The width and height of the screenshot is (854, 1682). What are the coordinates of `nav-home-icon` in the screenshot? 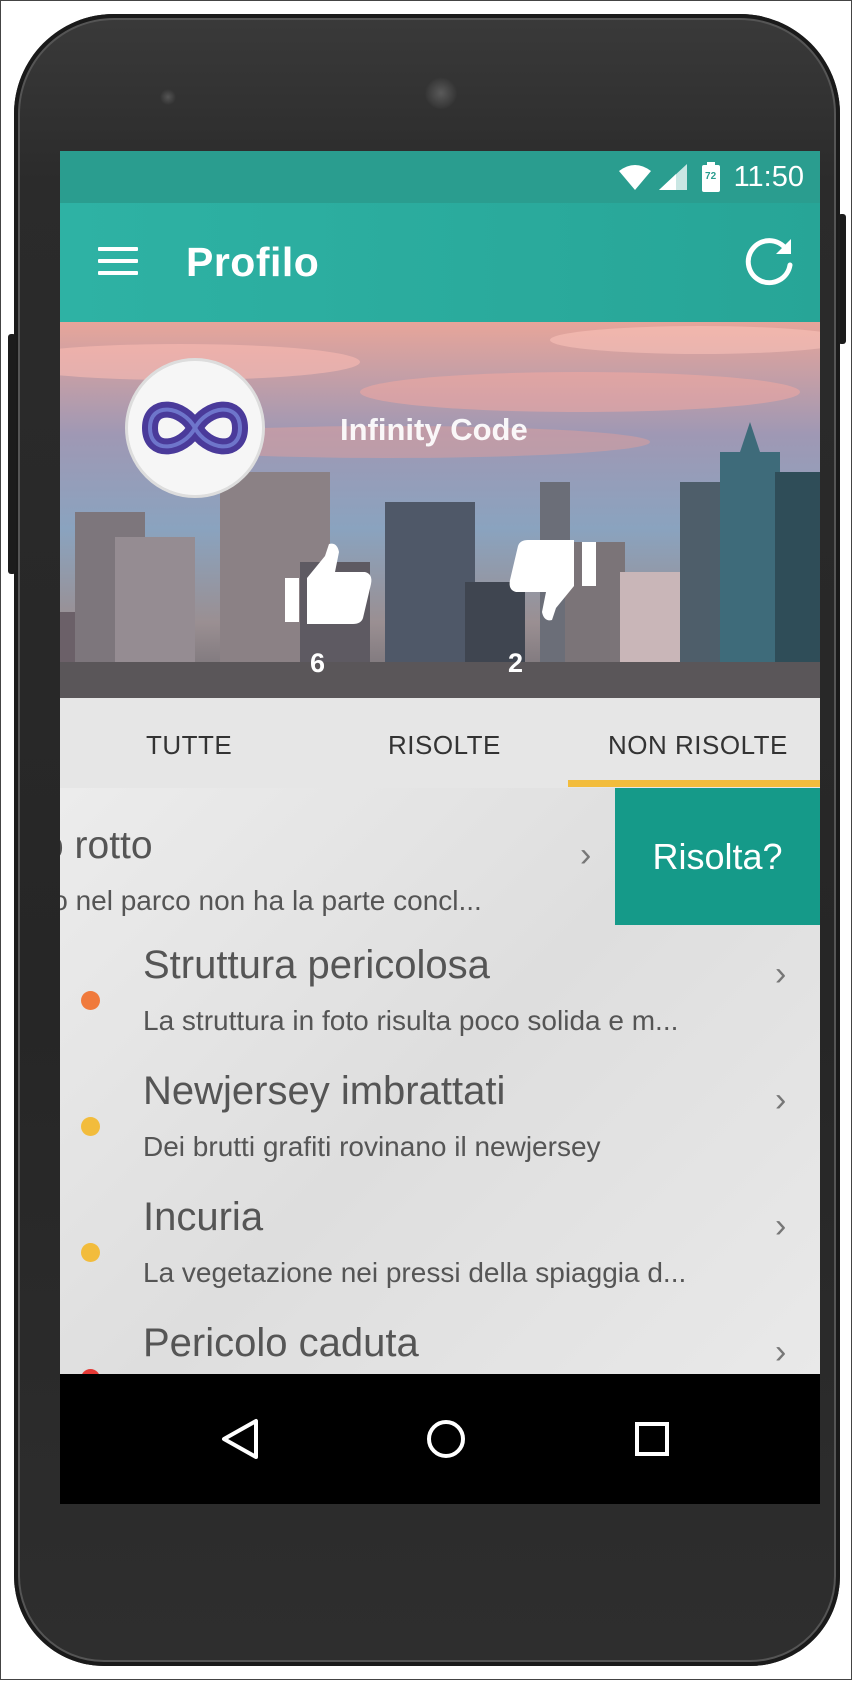 It's located at (446, 1439).